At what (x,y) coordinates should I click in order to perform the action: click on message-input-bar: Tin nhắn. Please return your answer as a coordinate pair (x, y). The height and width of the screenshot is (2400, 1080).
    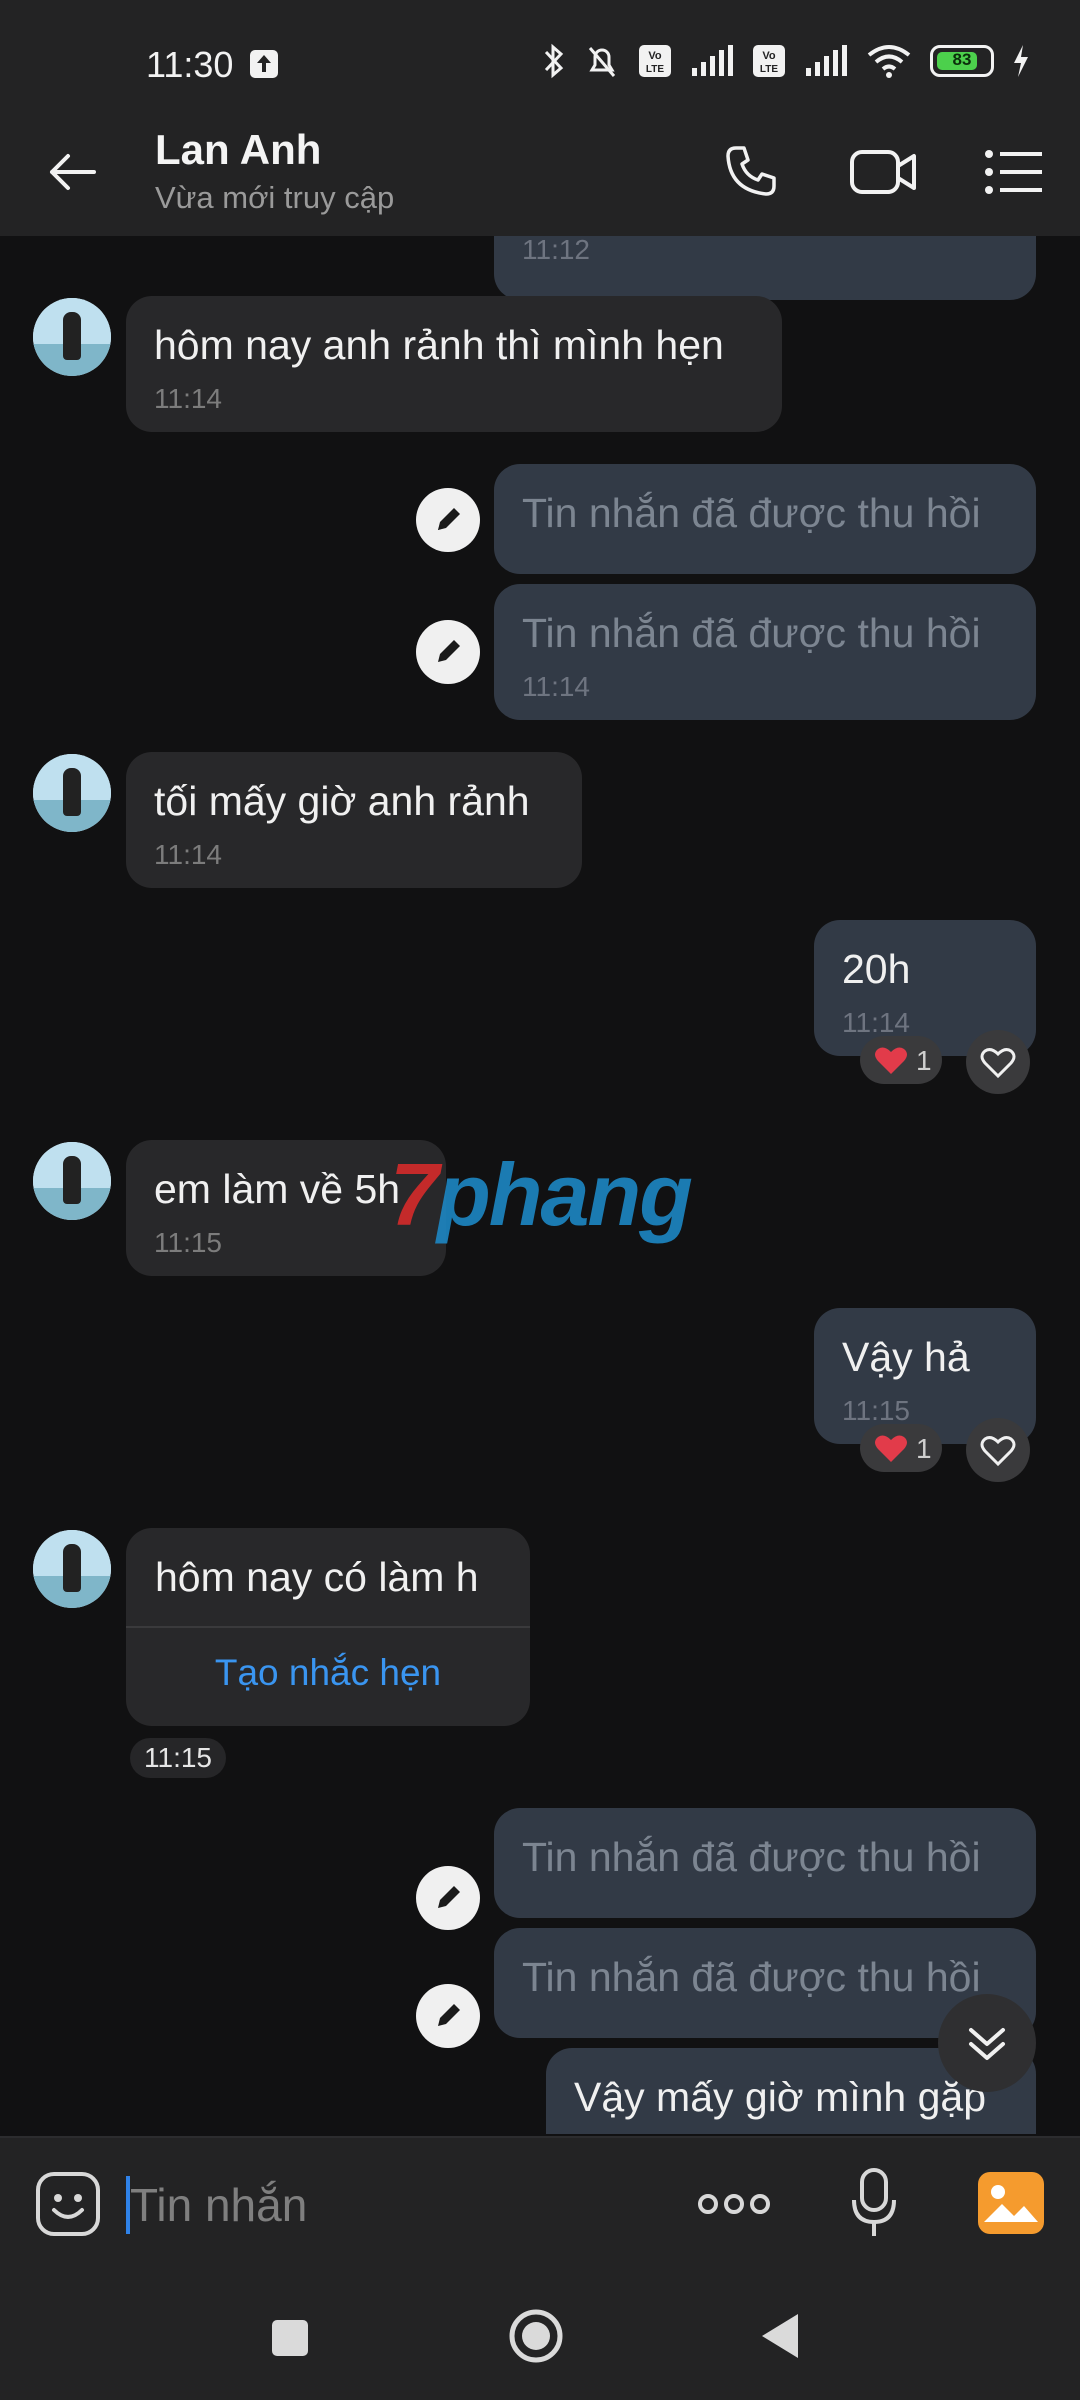
    Looking at the image, I should click on (540, 2204).